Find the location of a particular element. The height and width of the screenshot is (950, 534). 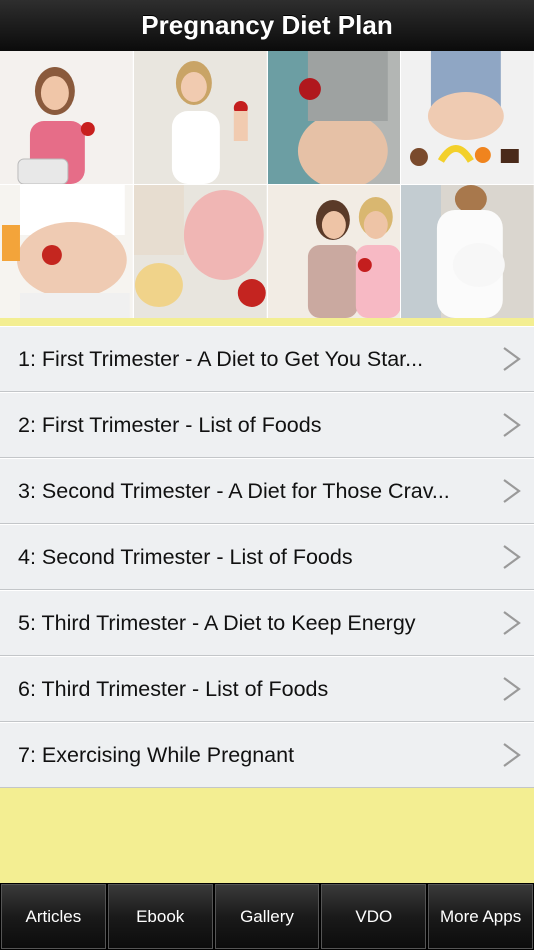

list-item-label: 6: Third Trimester - List of Foods is located at coordinates (173, 688).